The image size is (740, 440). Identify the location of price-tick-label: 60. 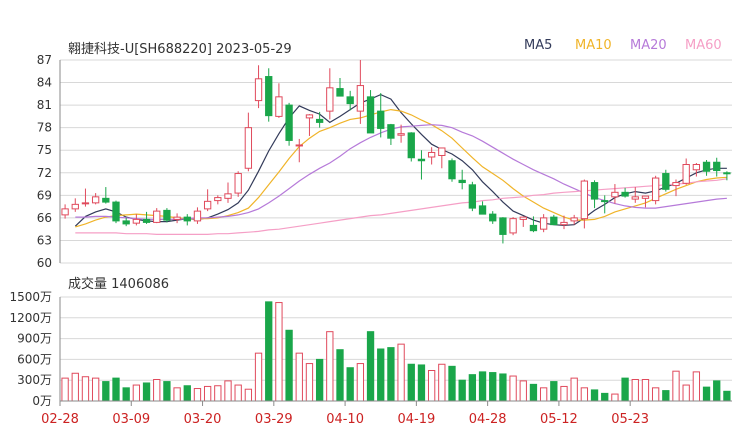
(44, 263).